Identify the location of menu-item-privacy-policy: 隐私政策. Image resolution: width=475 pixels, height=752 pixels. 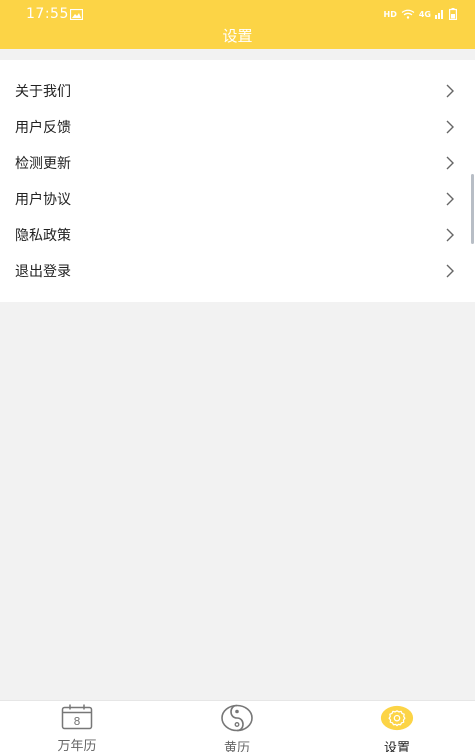
(237, 235).